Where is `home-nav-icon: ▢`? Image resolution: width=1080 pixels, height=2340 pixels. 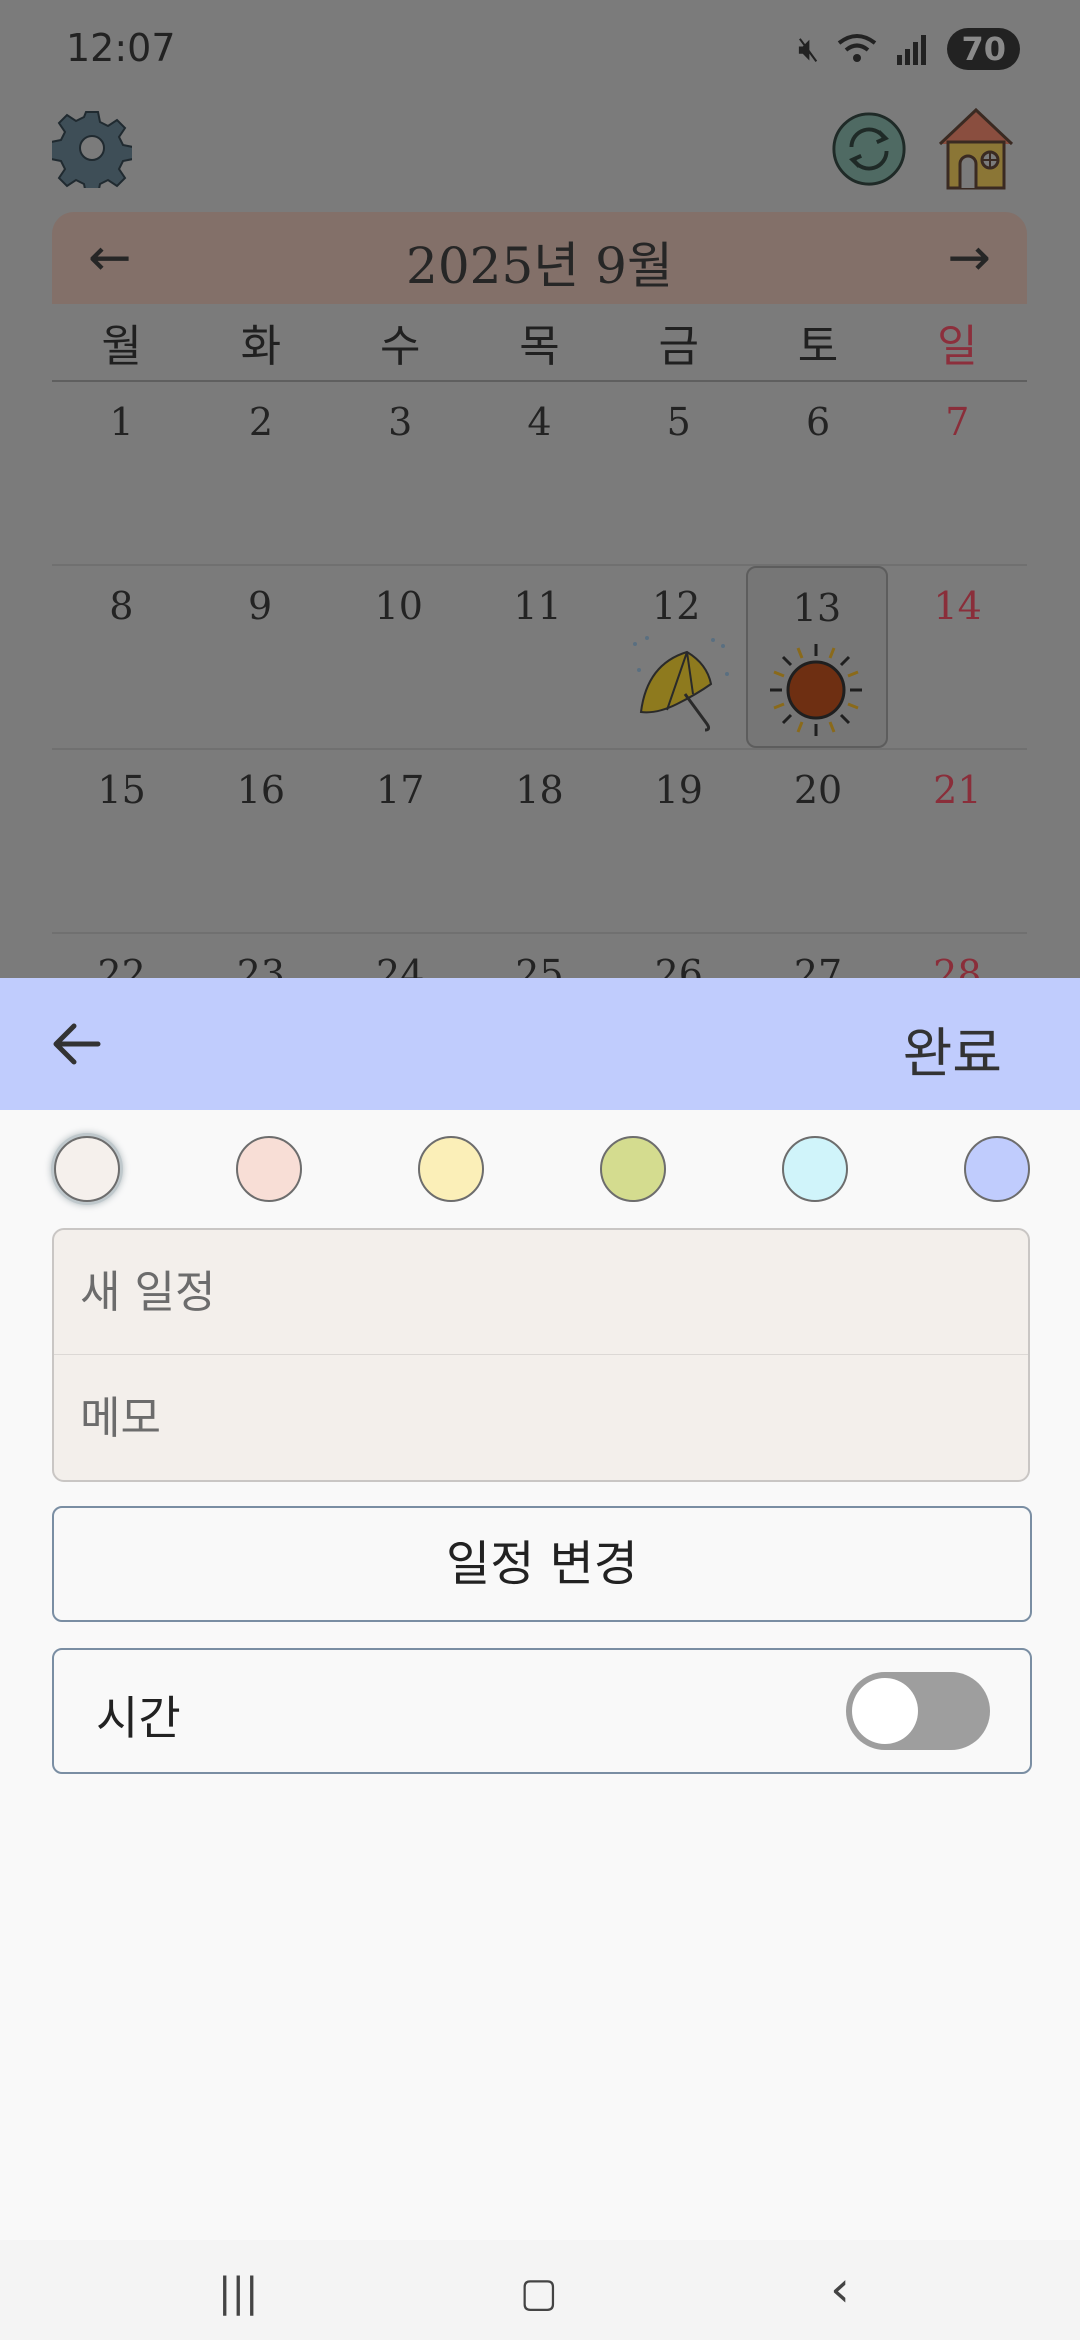
home-nav-icon: ▢ is located at coordinates (539, 2293).